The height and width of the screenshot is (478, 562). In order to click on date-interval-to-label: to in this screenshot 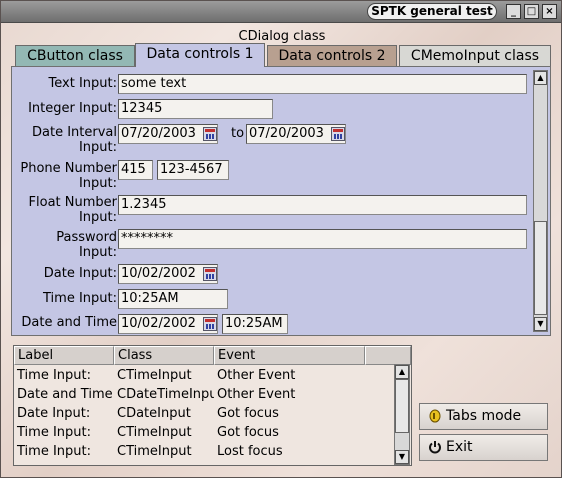, I will do `click(238, 133)`.